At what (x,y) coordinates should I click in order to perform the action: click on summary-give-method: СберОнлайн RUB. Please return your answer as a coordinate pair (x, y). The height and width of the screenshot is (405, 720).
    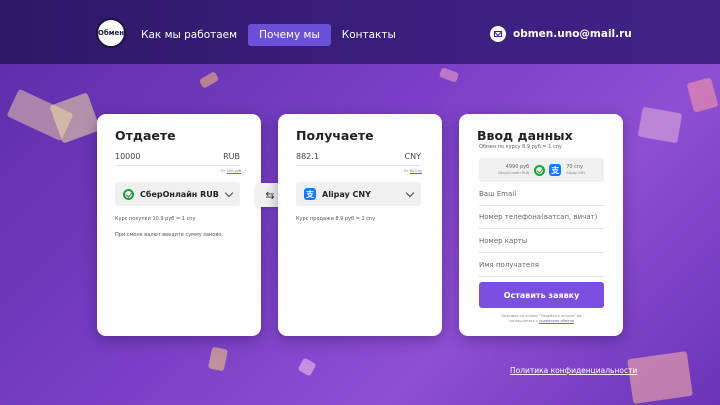
    Looking at the image, I should click on (513, 173).